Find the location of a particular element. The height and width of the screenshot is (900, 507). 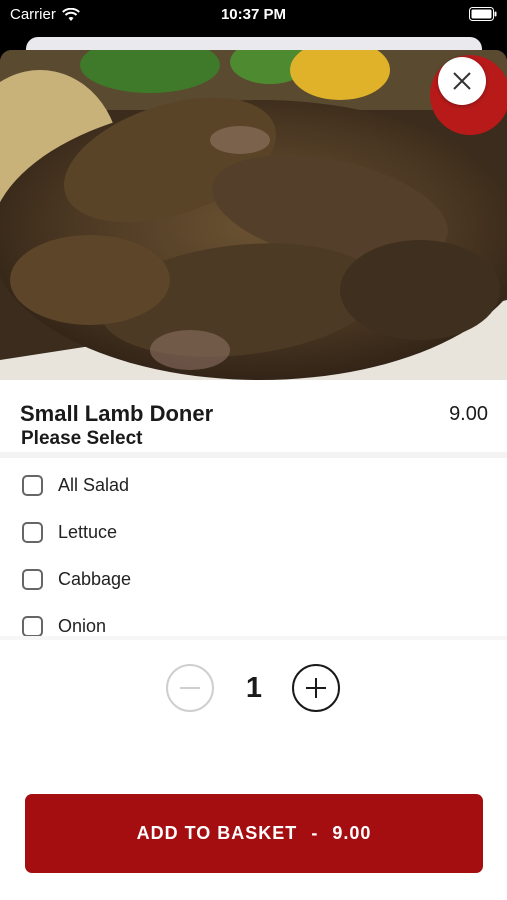

minus-icon is located at coordinates (190, 688).